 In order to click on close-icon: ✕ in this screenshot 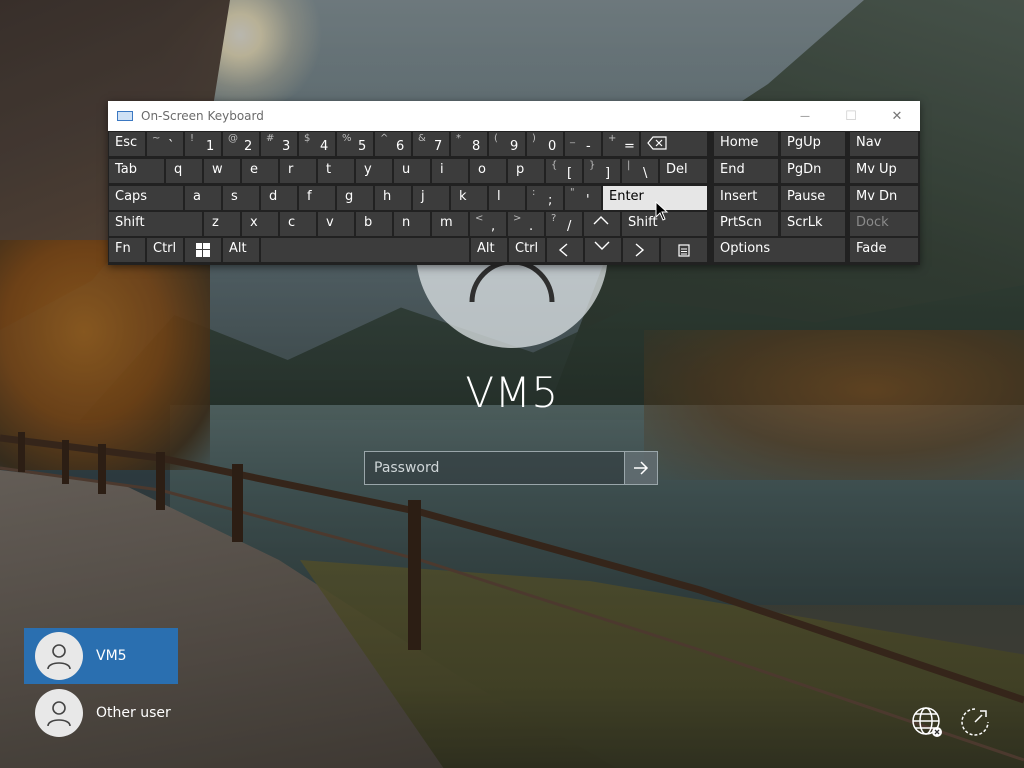, I will do `click(897, 116)`.